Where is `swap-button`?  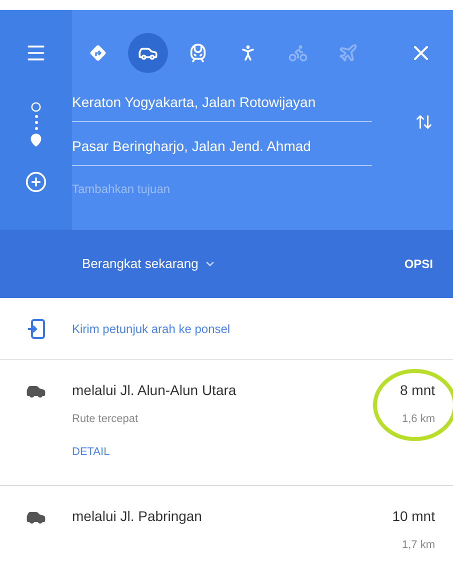 swap-button is located at coordinates (424, 122).